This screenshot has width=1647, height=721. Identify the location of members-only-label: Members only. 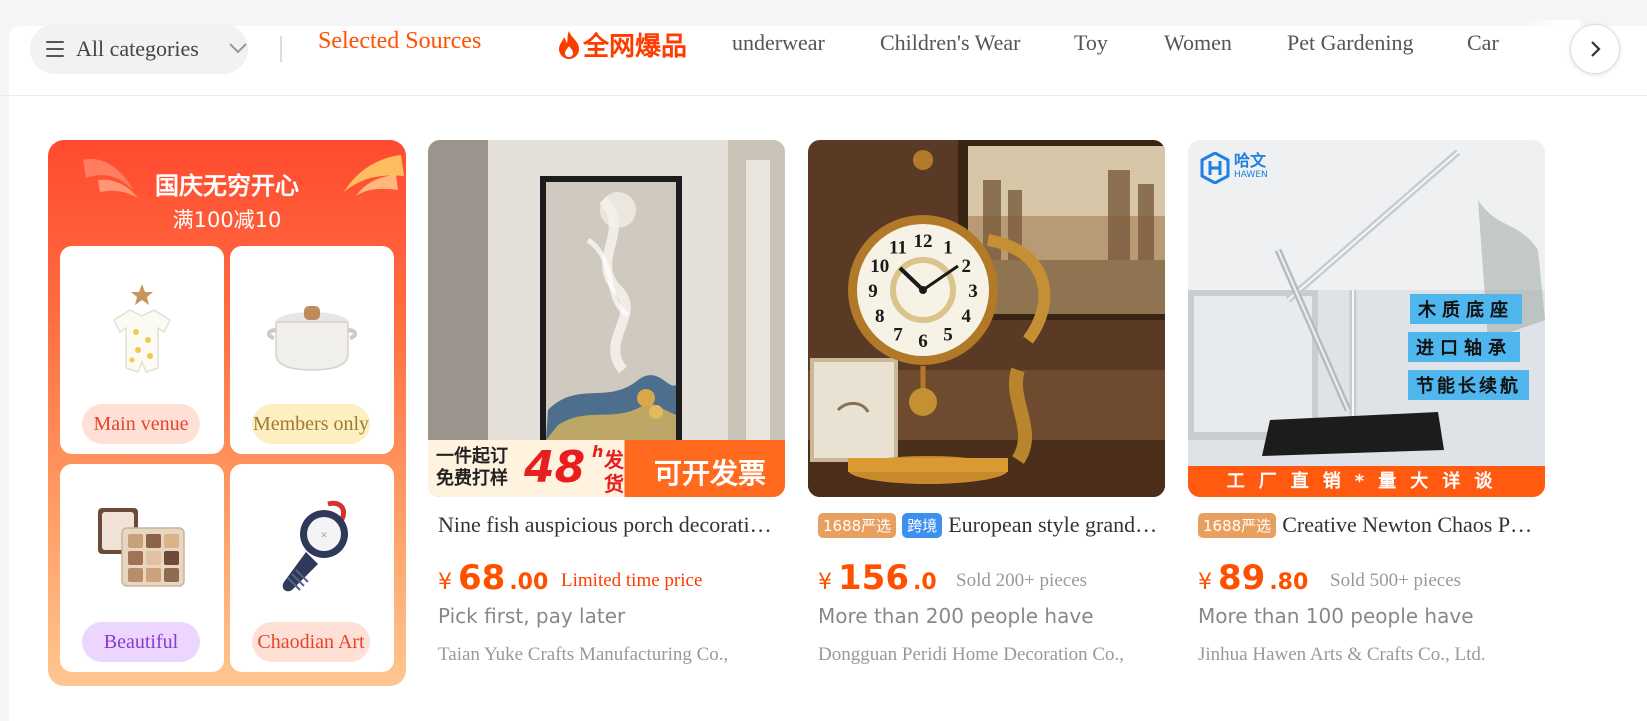
(311, 424).